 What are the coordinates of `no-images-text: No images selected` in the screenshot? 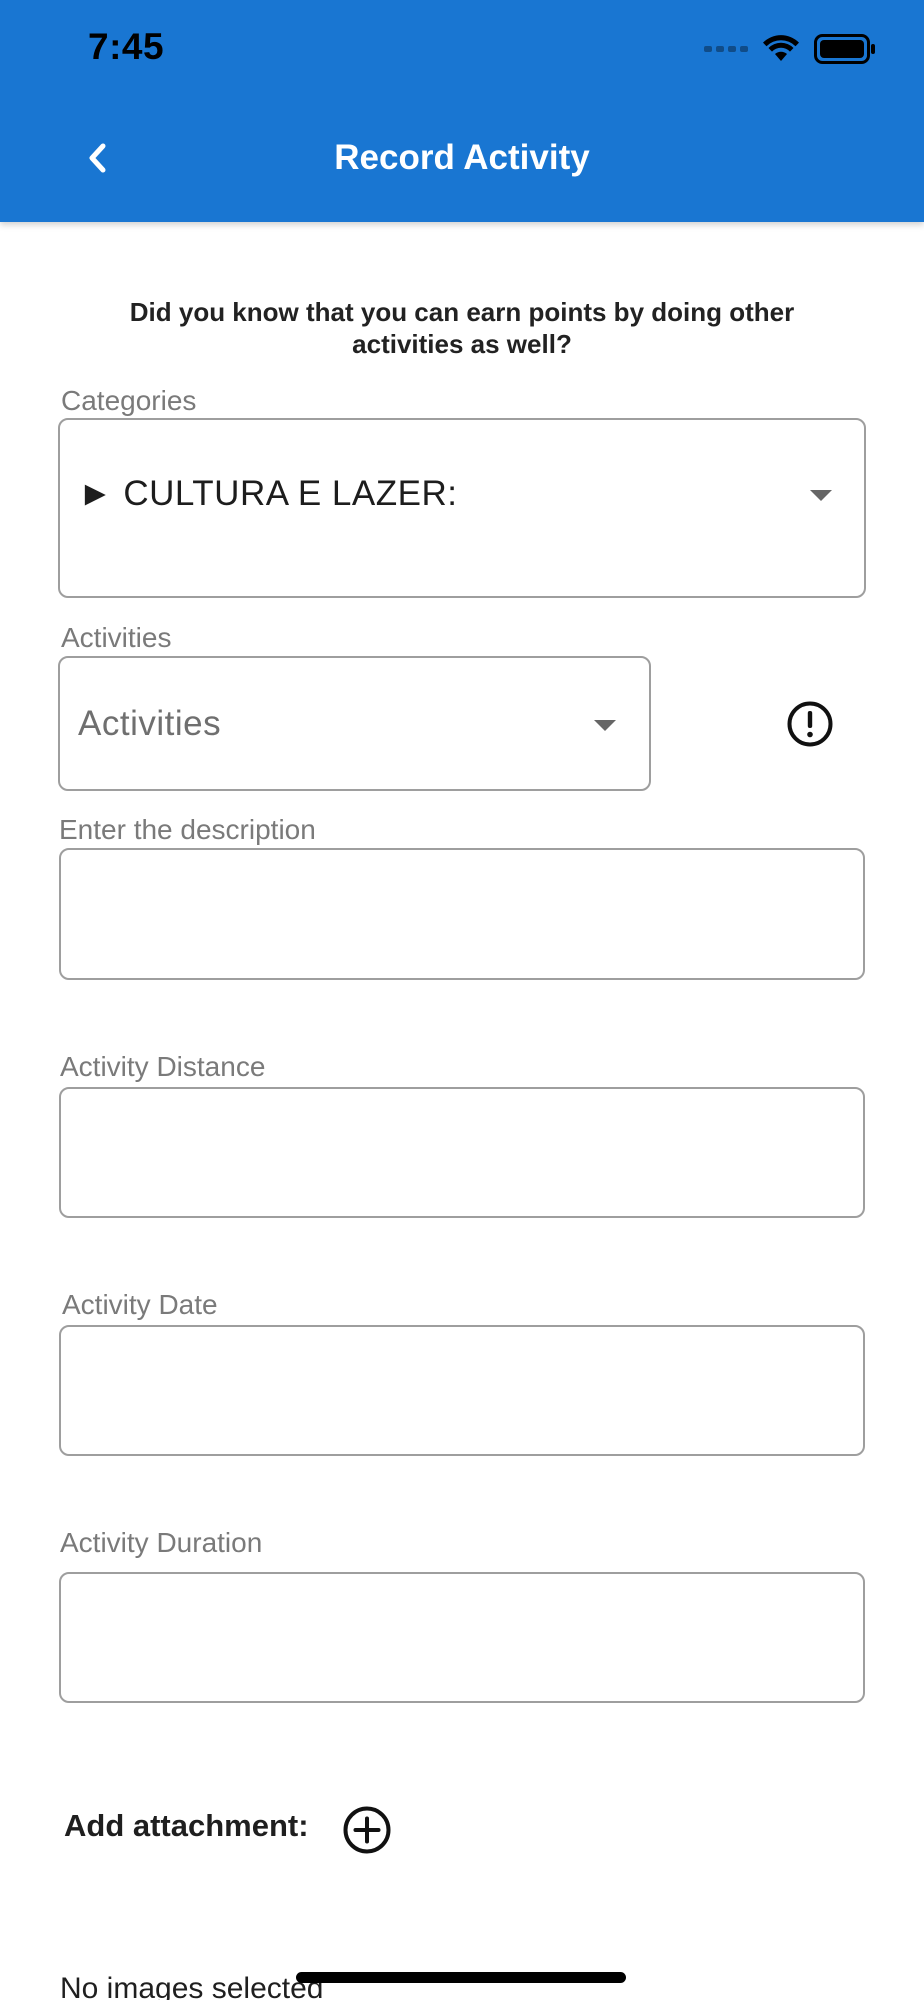 It's located at (192, 1986).